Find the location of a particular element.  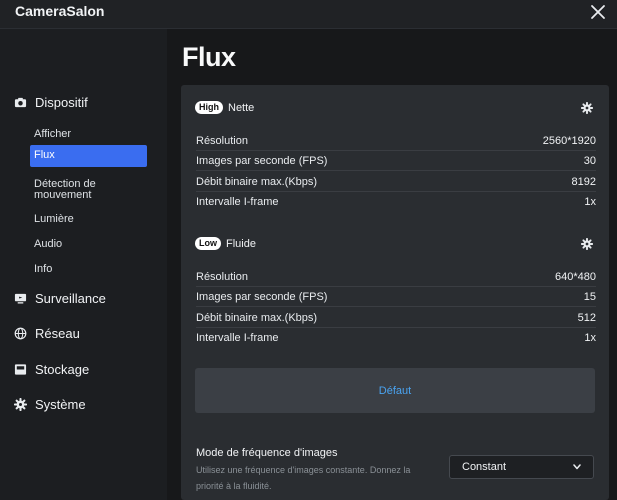

sidebar-item-info: Info is located at coordinates (88, 269).